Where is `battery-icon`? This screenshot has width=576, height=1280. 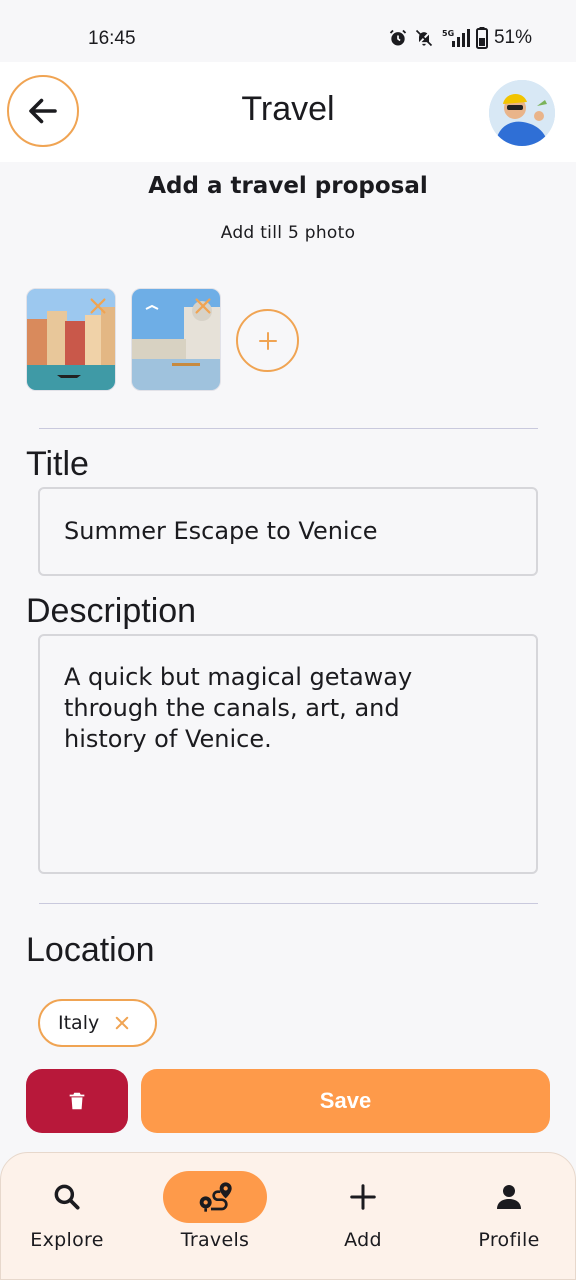 battery-icon is located at coordinates (481, 38).